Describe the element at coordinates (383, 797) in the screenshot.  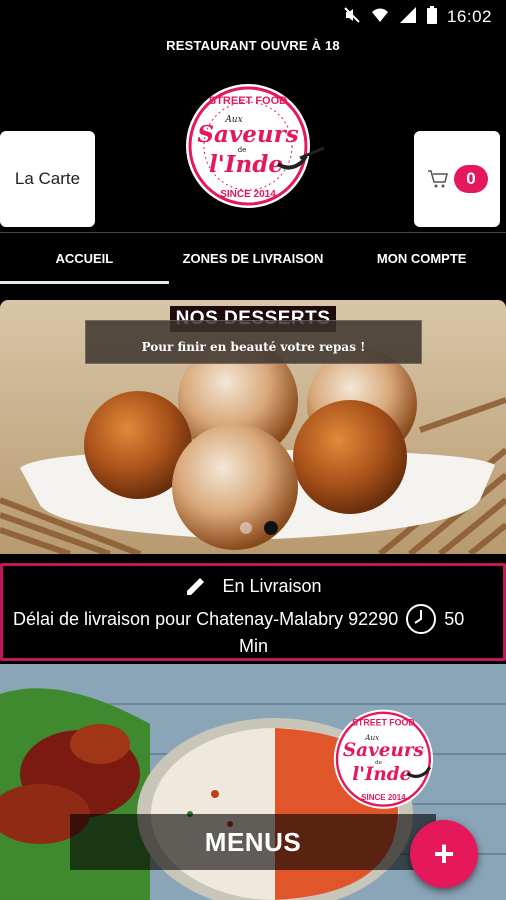
I see `food-logo-bottom: SINCE 2014` at that location.